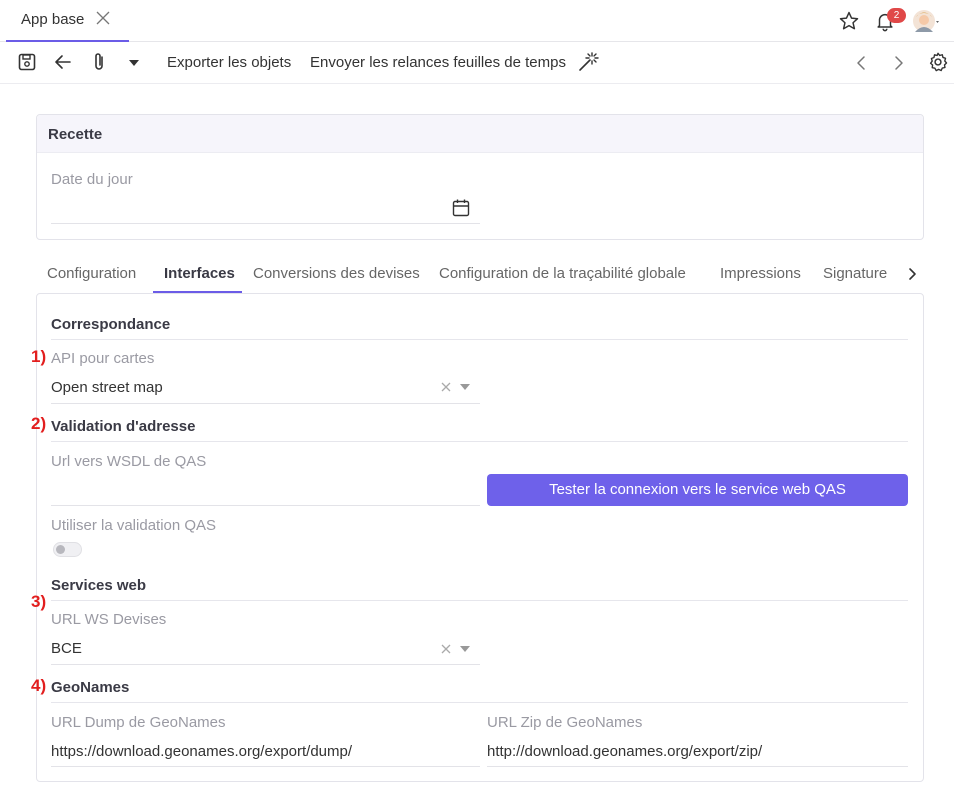 The width and height of the screenshot is (954, 788). I want to click on marker-3: 3), so click(39, 601).